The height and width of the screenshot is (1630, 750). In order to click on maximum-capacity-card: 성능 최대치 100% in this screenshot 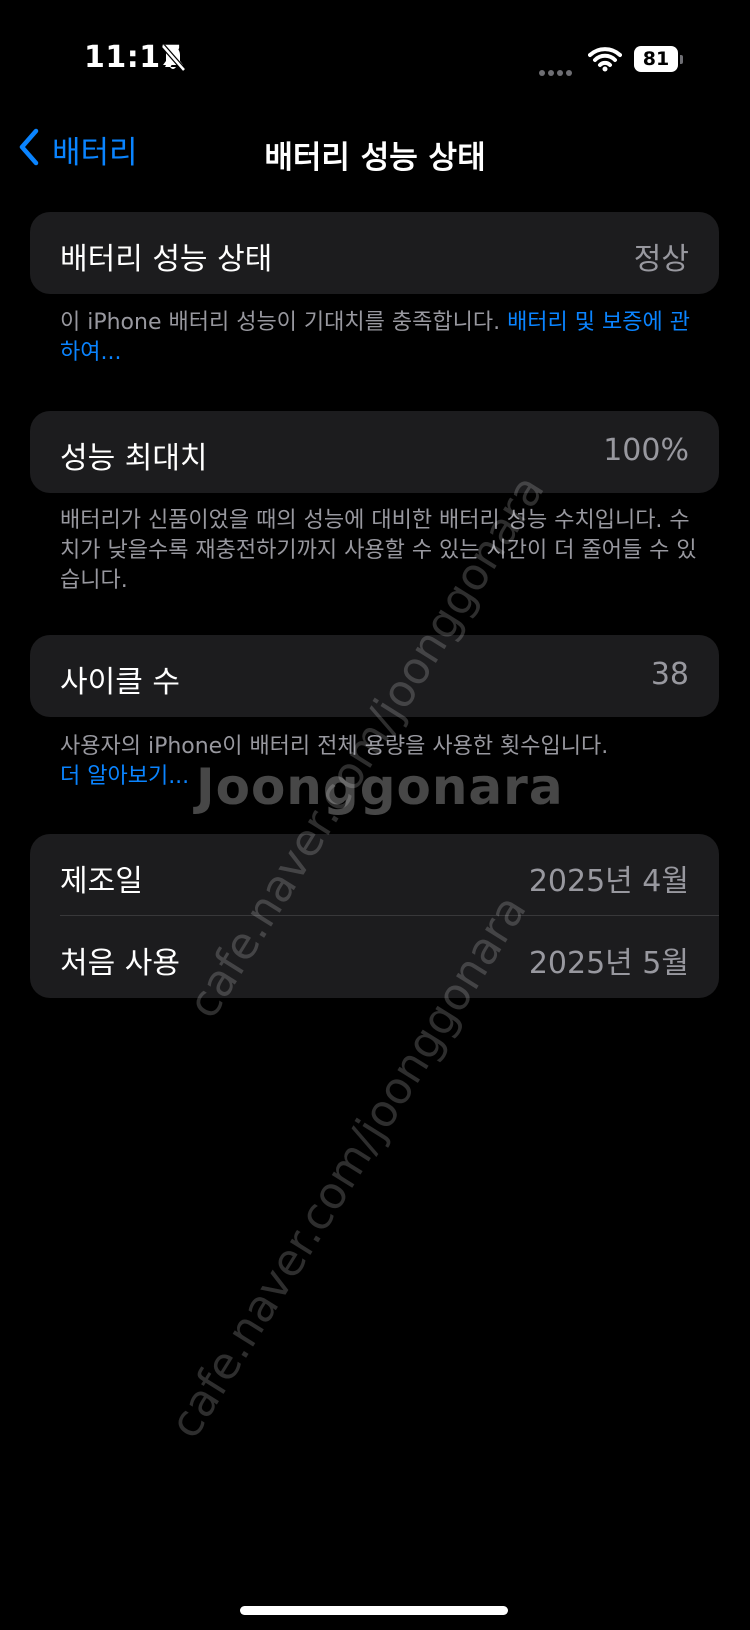, I will do `click(374, 452)`.